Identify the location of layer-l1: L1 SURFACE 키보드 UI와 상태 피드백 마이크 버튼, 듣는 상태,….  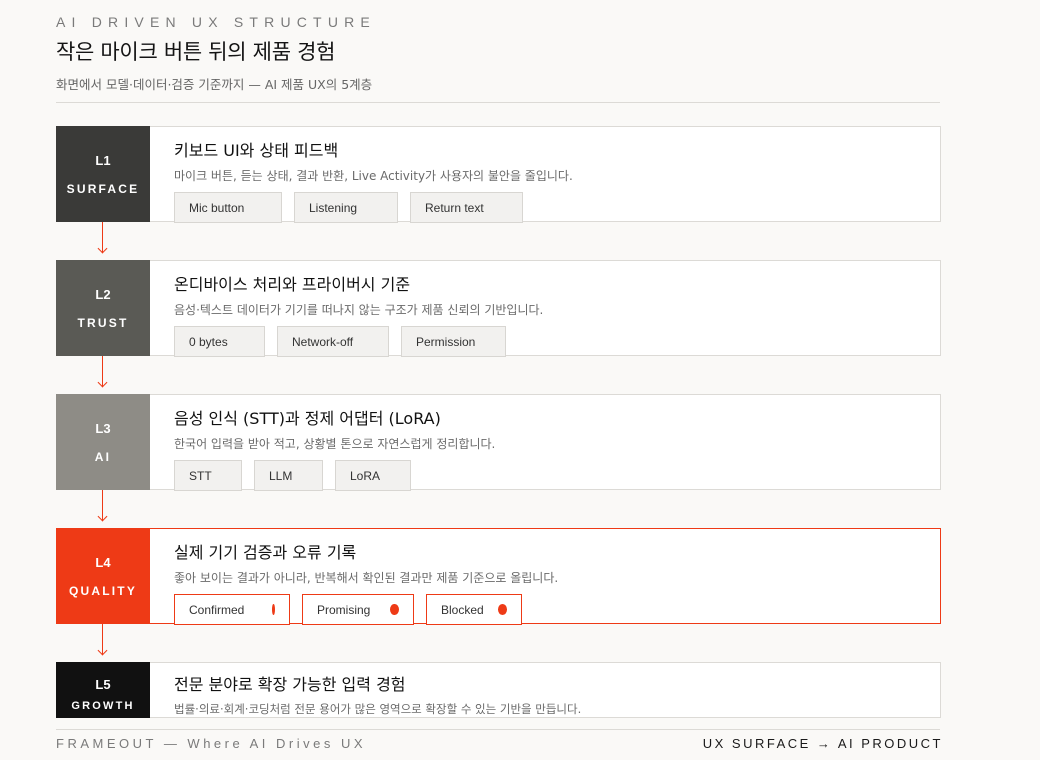
(498, 174).